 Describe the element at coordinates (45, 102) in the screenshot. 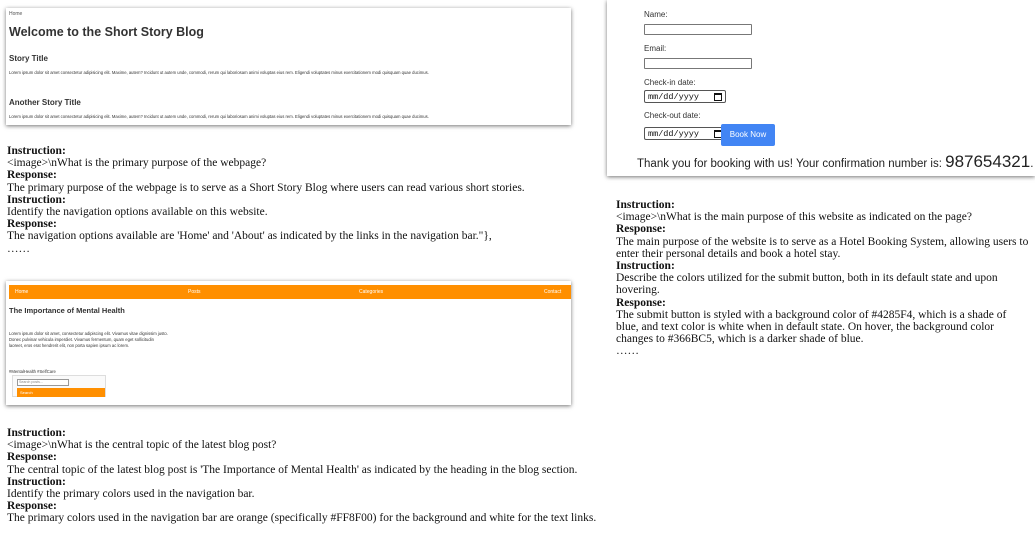

I see `story-title: Another Story Title` at that location.